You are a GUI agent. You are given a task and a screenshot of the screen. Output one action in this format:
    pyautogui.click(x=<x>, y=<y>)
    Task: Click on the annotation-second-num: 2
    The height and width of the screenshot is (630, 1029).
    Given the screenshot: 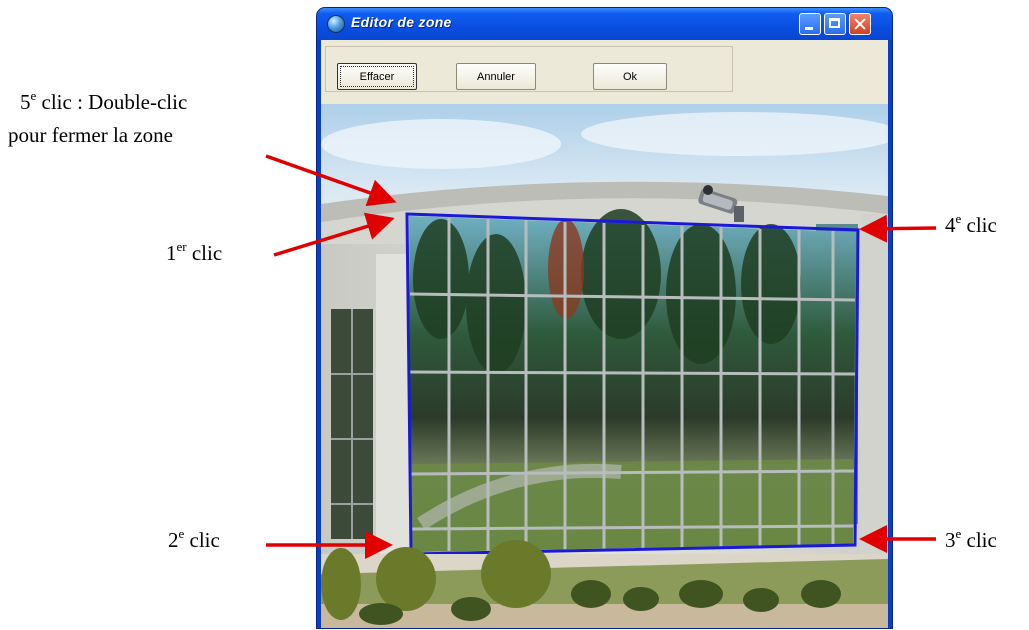 What is the action you would take?
    pyautogui.click(x=173, y=540)
    